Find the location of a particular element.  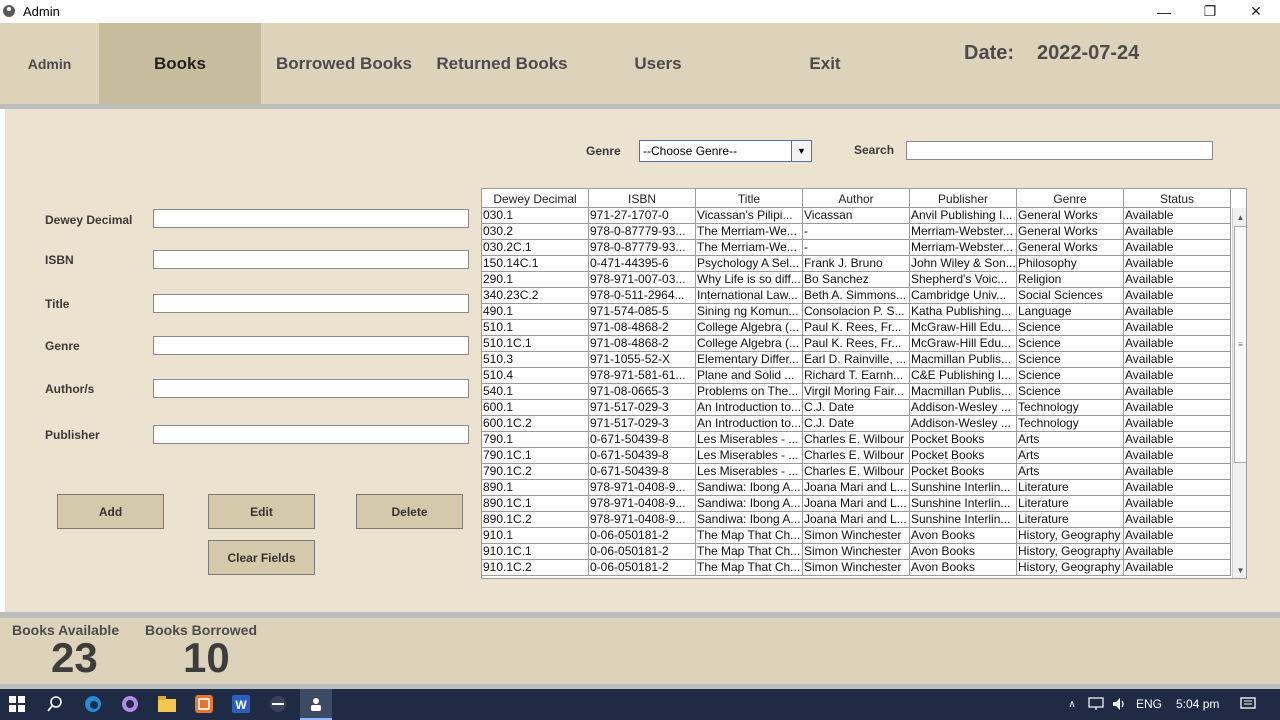

authors-label: Author/s is located at coordinates (70, 389).